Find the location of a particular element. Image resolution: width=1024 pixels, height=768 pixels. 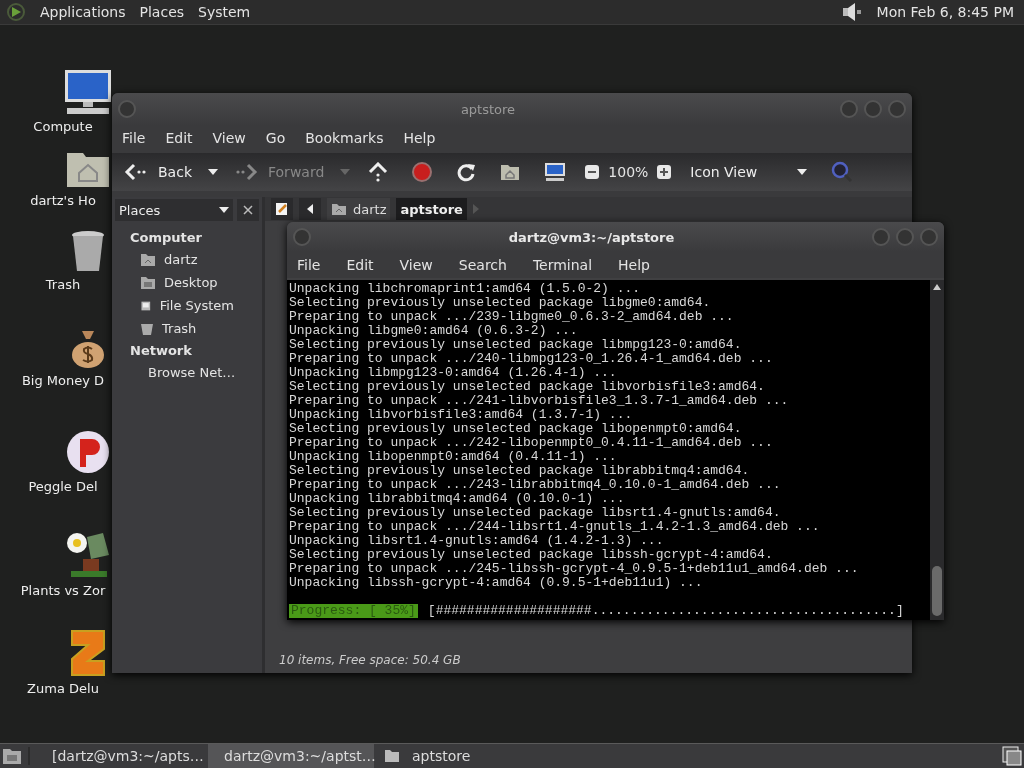

desktop-icon-label: Peggle Del is located at coordinates (63, 486).